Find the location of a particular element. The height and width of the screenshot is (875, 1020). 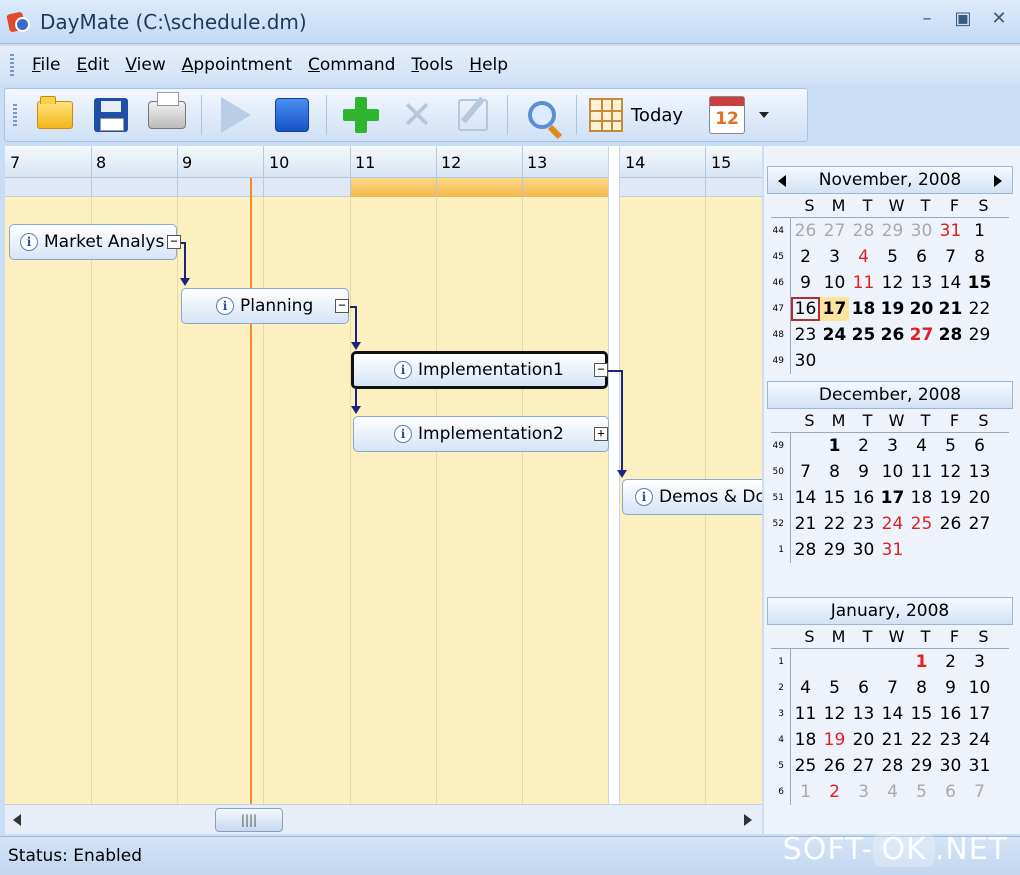

day-cell: 4 is located at coordinates (805, 688).